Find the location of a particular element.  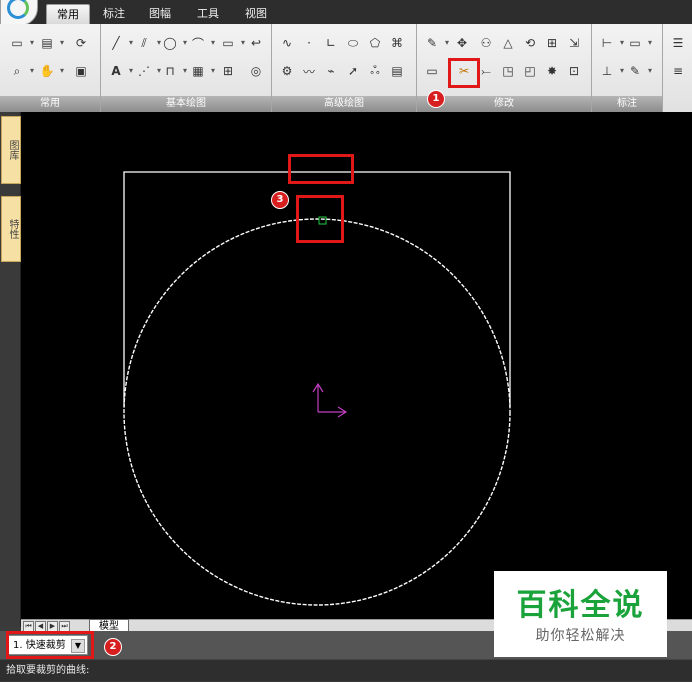

polyline-icon: ↩ is located at coordinates (256, 43).